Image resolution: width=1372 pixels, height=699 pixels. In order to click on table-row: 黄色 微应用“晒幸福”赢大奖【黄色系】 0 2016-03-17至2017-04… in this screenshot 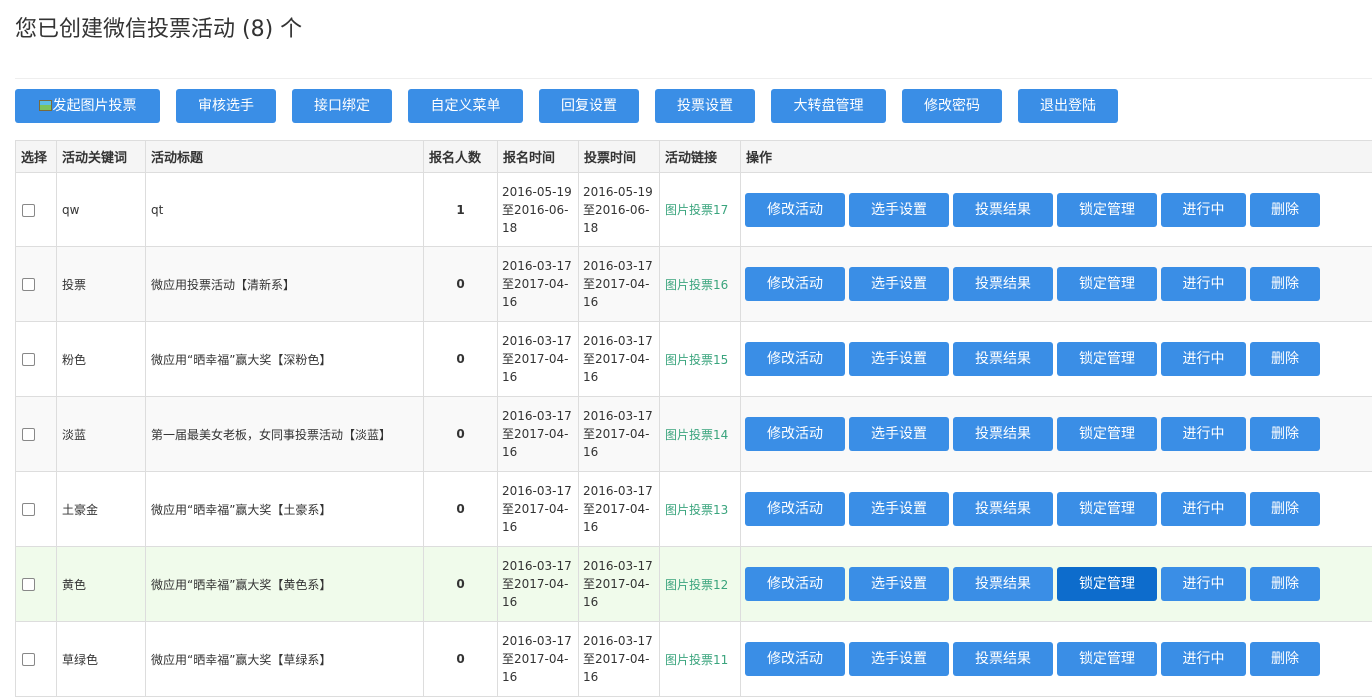, I will do `click(693, 584)`.